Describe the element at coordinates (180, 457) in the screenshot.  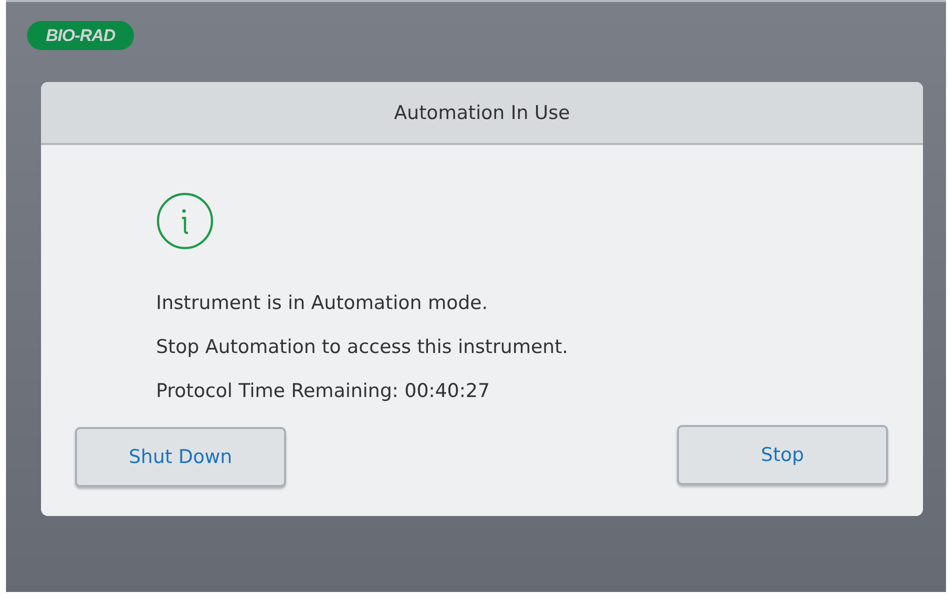
I see `dialog-button: Shut Down` at that location.